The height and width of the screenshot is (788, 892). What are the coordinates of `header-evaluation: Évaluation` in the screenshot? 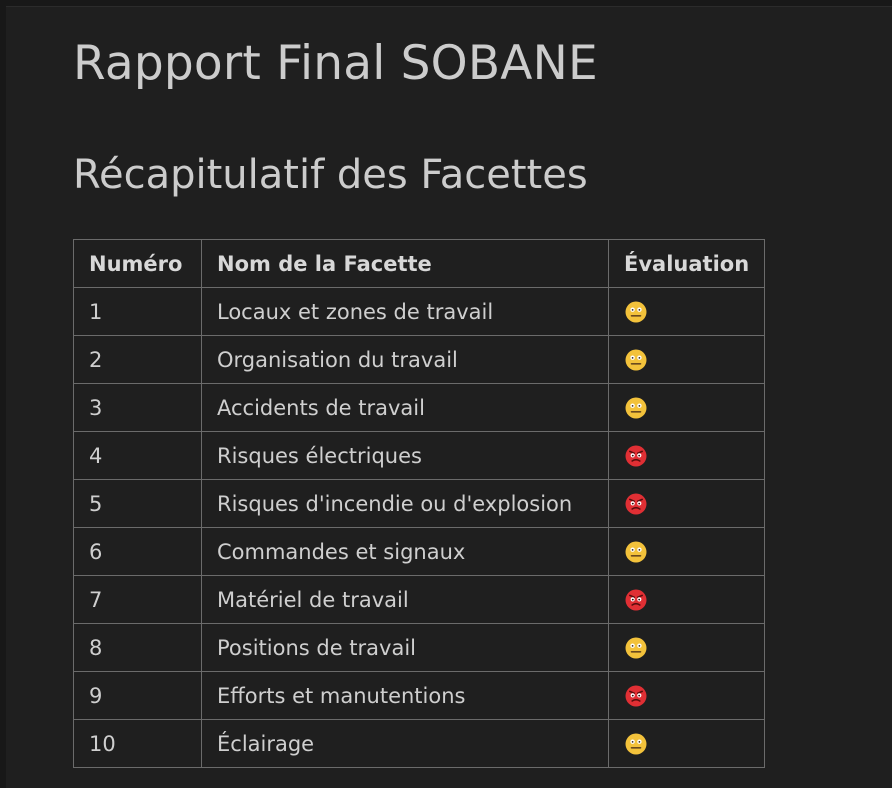 It's located at (686, 263).